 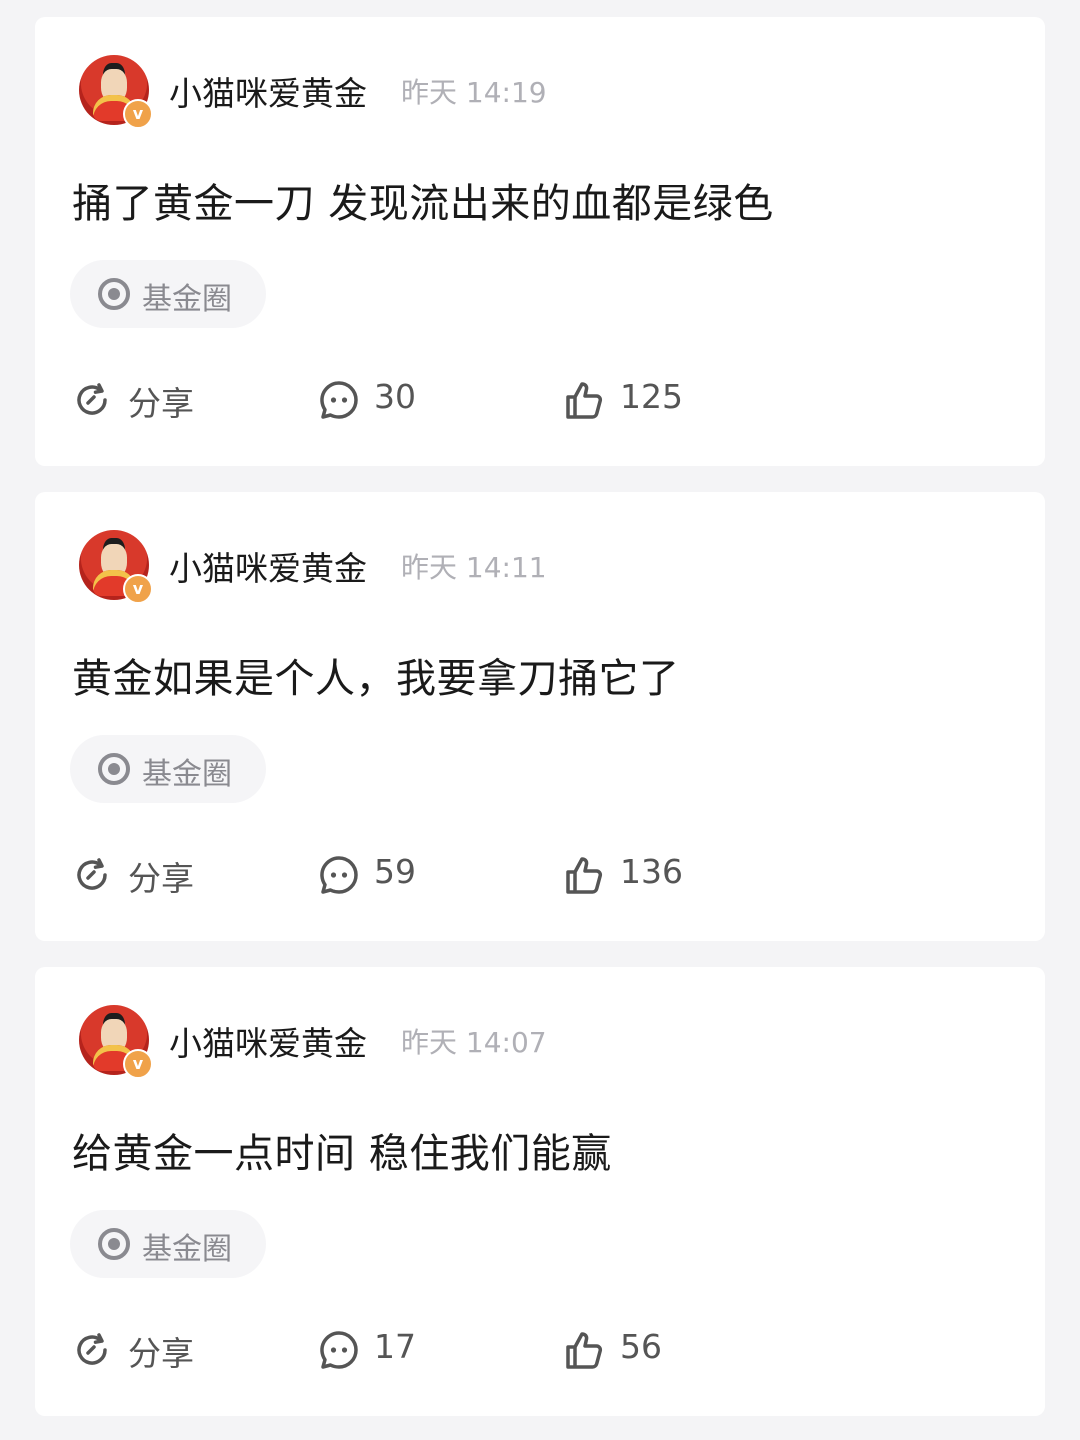 What do you see at coordinates (395, 871) in the screenshot?
I see `comment-count: 59` at bounding box center [395, 871].